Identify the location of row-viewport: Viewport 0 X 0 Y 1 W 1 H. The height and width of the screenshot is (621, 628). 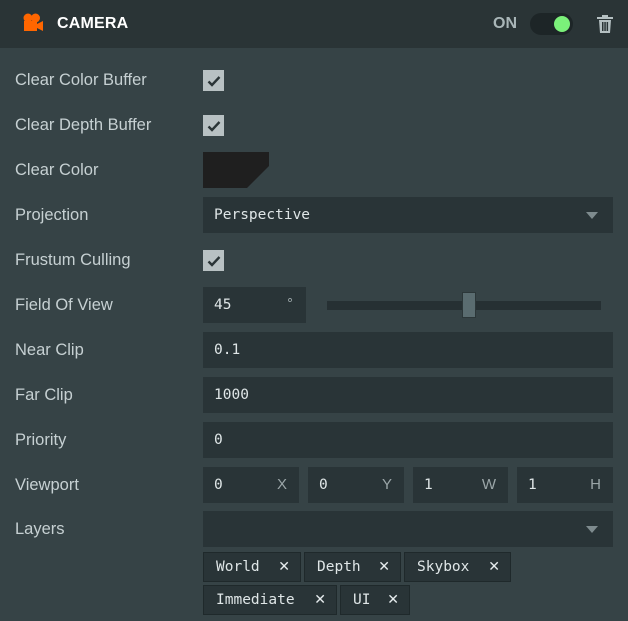
(314, 485).